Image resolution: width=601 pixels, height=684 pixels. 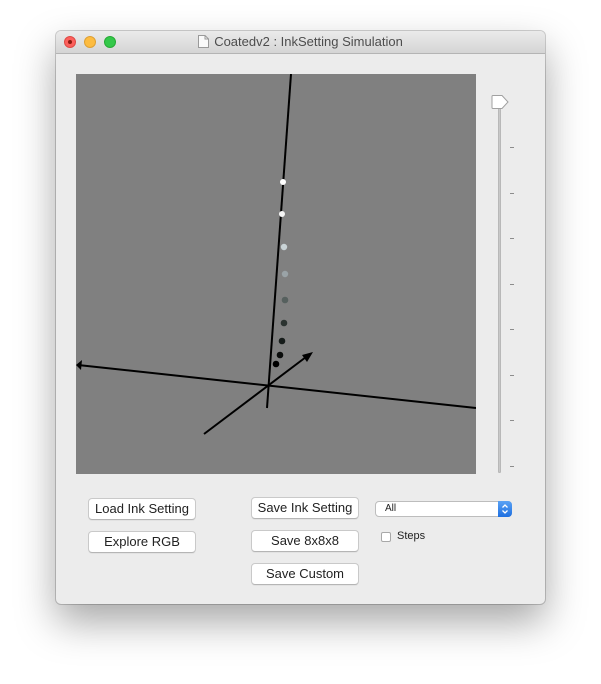 I want to click on vertical-slider, so click(x=503, y=285).